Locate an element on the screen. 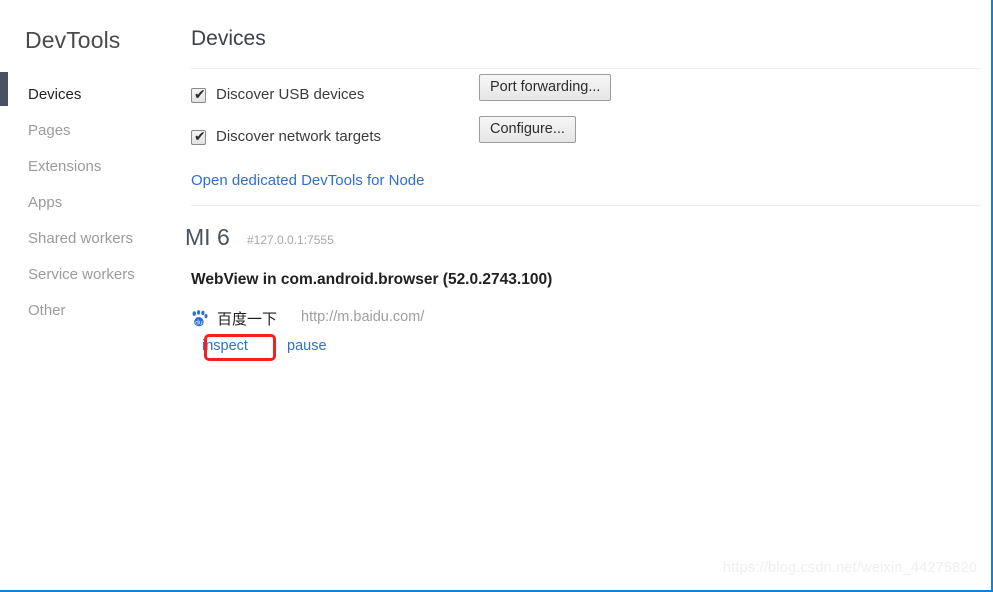 The height and width of the screenshot is (592, 993). selection-indicator-bar is located at coordinates (4, 89).